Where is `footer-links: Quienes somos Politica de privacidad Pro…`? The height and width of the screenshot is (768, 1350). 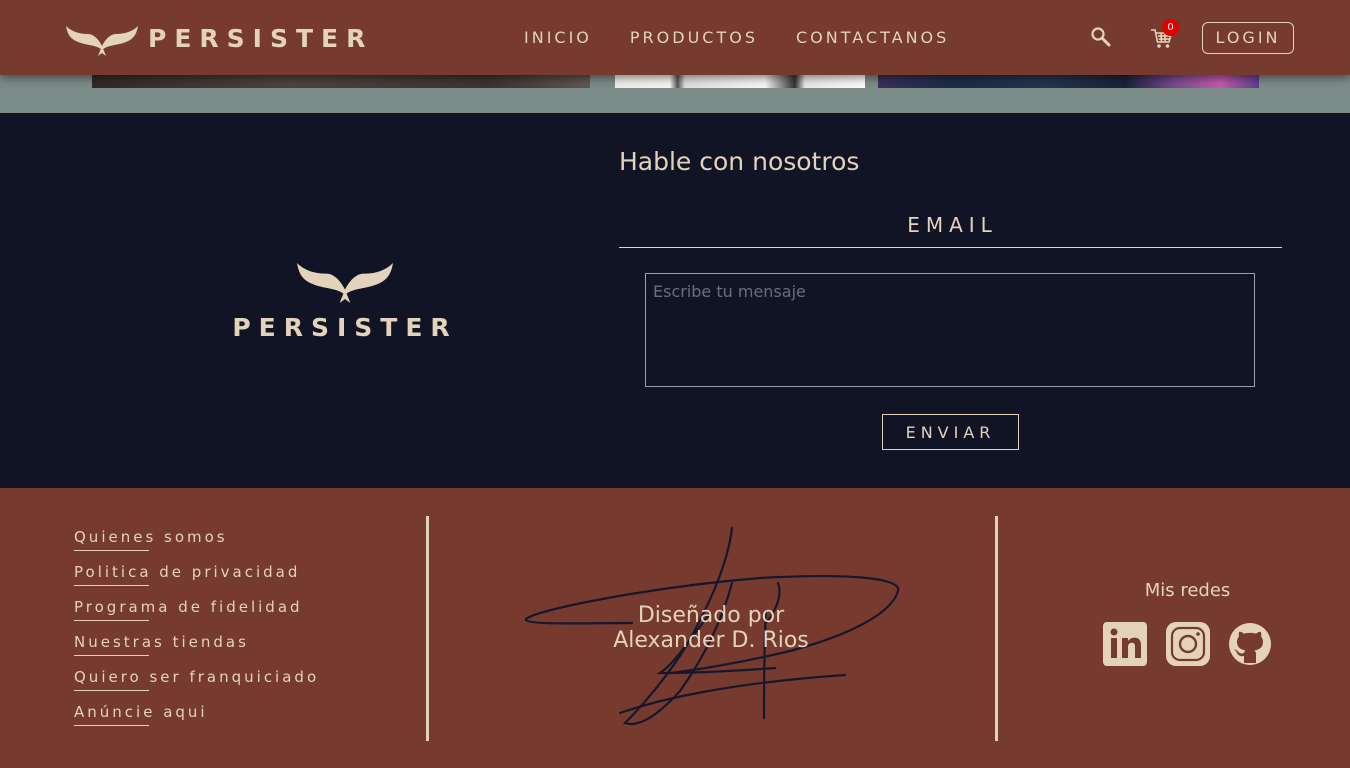 footer-links: Quienes somos Politica de privacidad Pro… is located at coordinates (196, 633).